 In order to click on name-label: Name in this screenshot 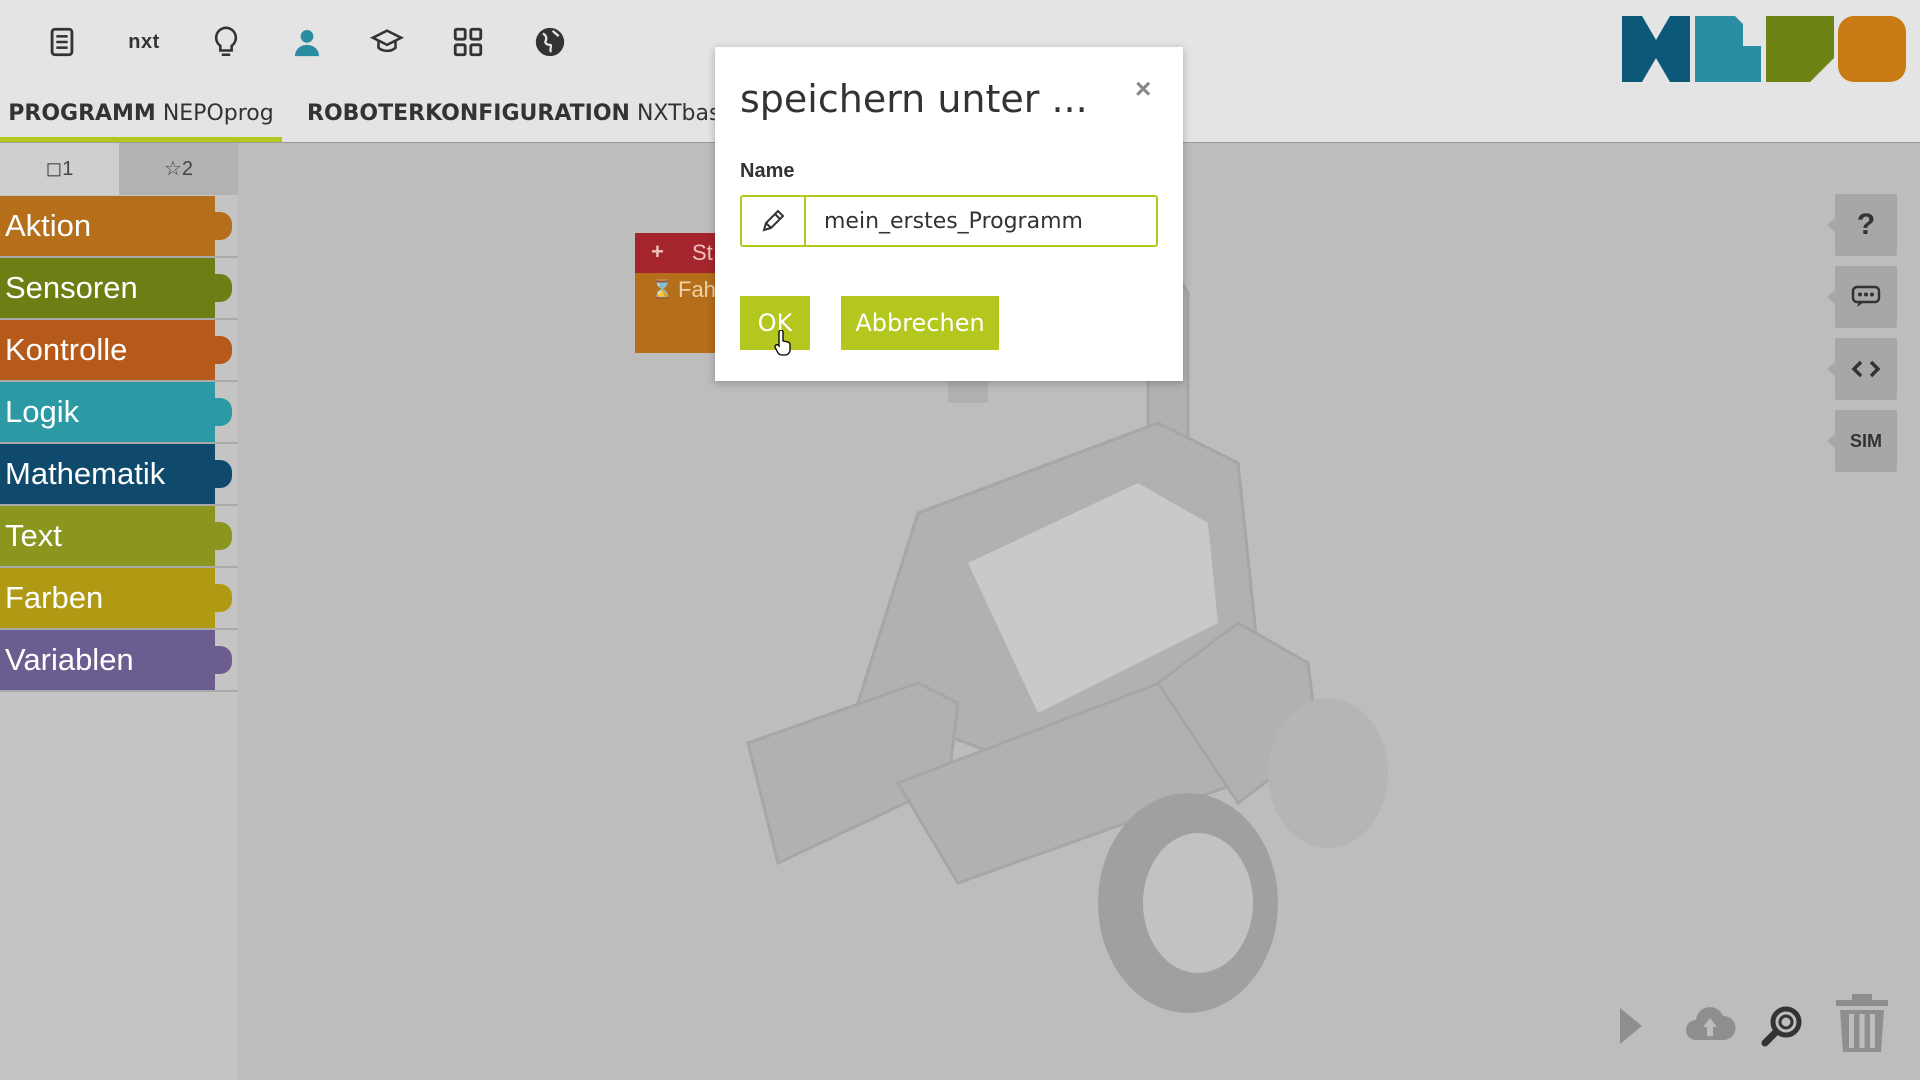, I will do `click(767, 171)`.